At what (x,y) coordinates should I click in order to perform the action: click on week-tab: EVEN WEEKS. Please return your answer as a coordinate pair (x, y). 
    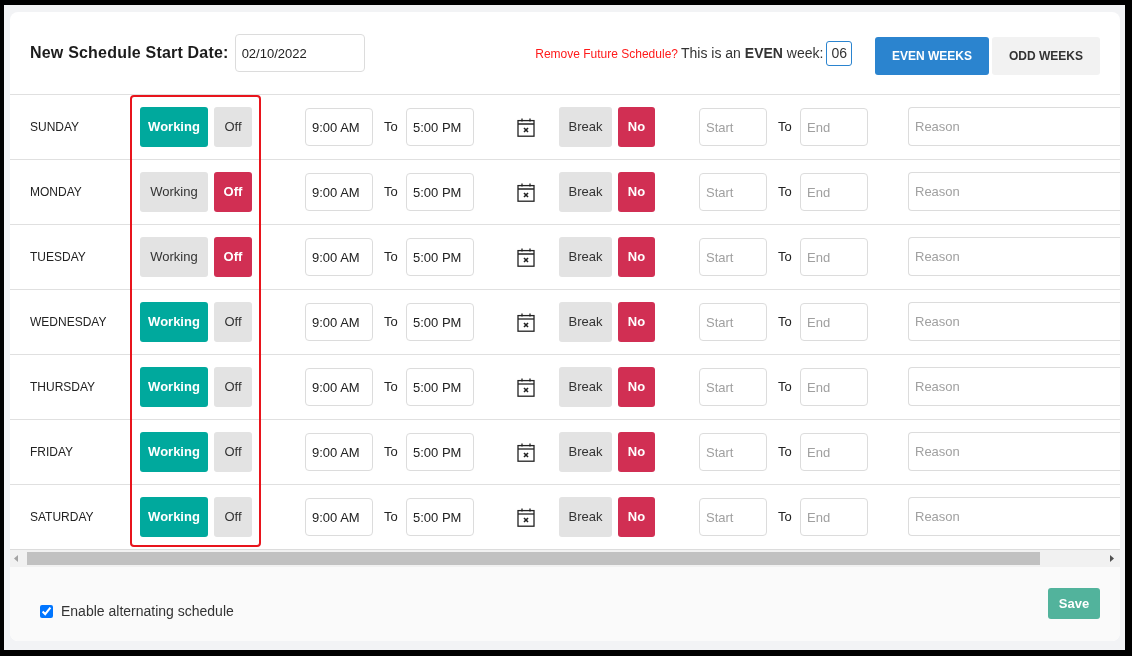
    Looking at the image, I should click on (931, 56).